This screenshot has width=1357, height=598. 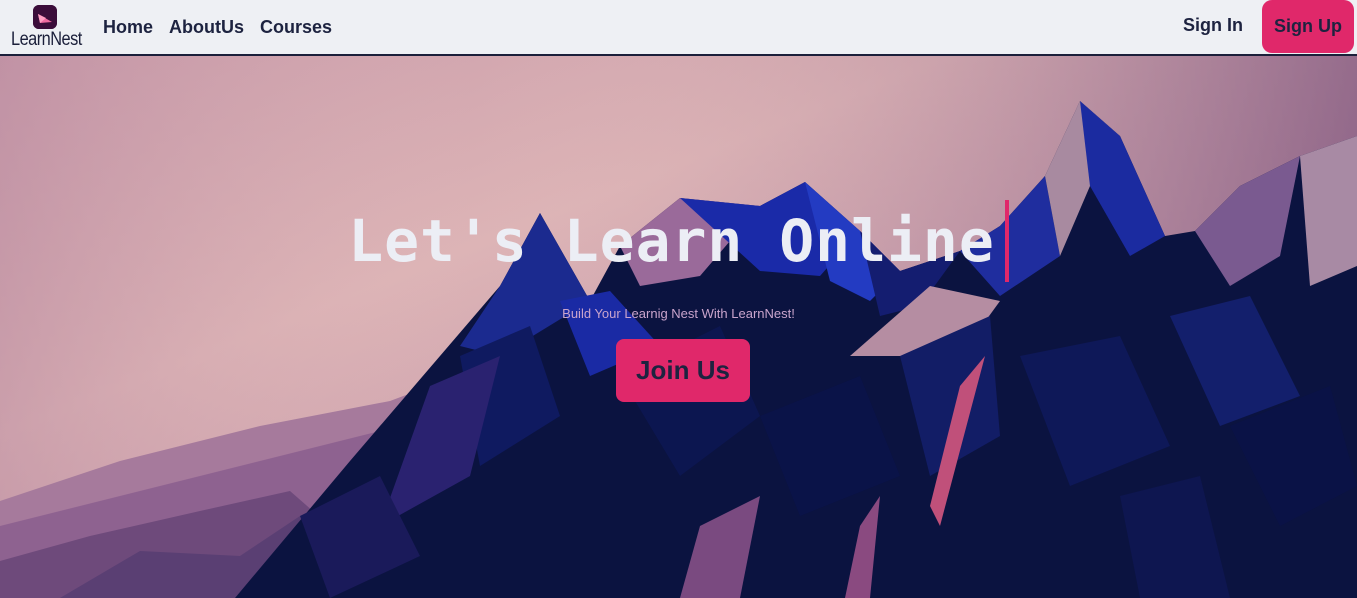 What do you see at coordinates (683, 370) in the screenshot?
I see `join-us-button: Join Us` at bounding box center [683, 370].